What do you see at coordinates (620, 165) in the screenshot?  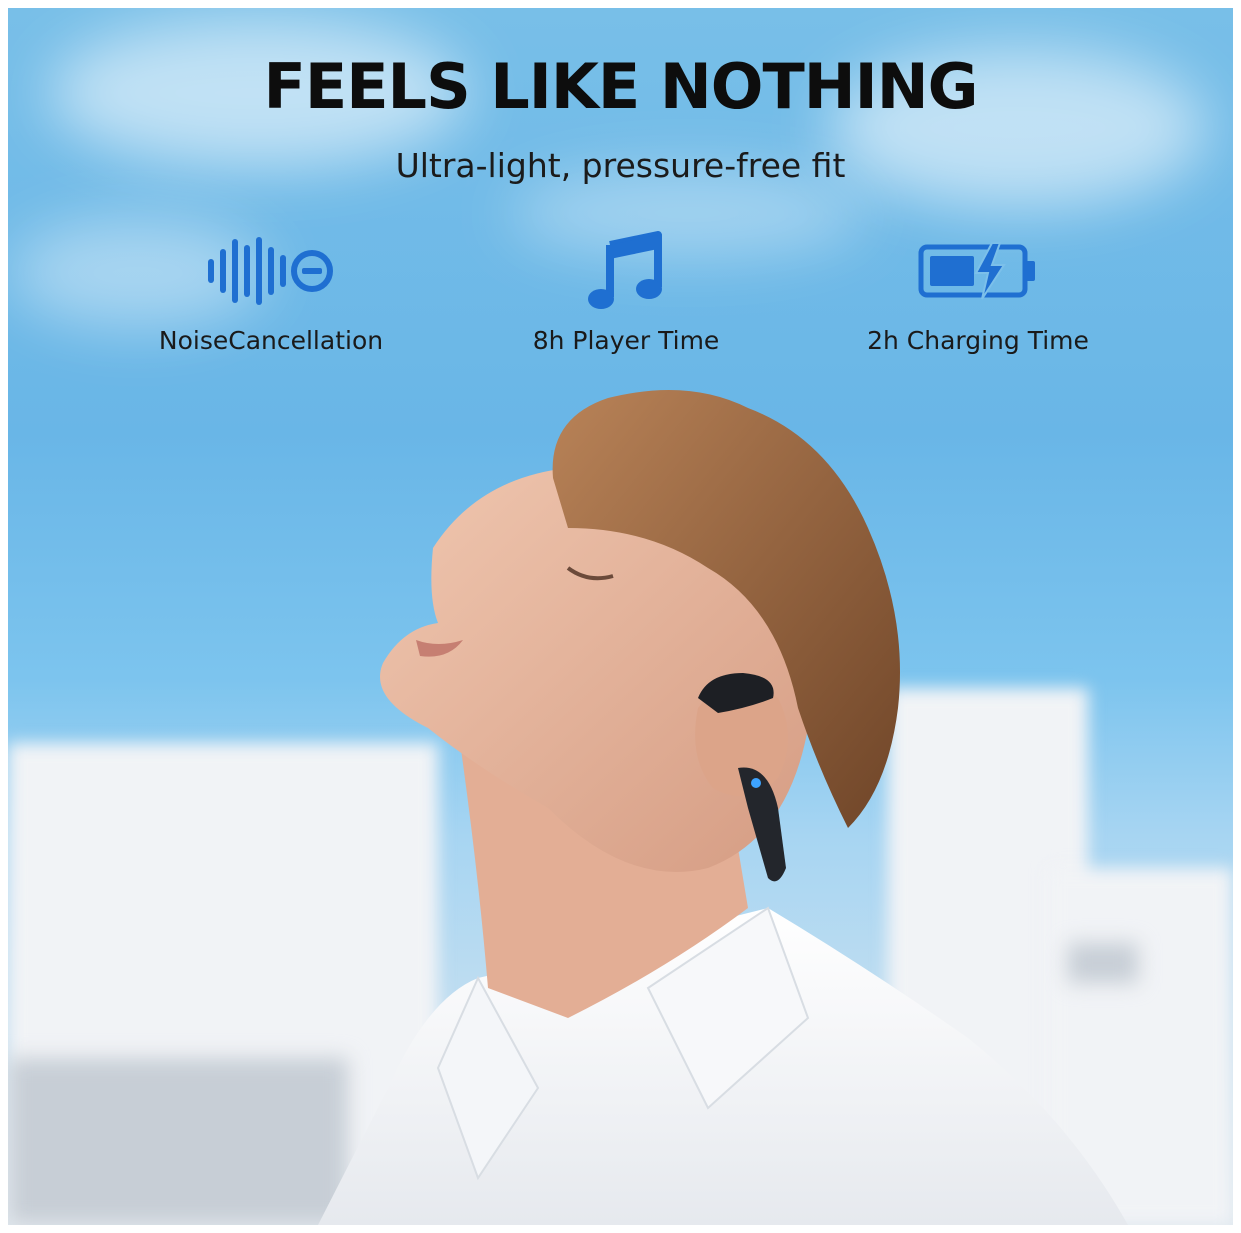 I see `subheadline: Ultra-light, pressure-free fit` at bounding box center [620, 165].